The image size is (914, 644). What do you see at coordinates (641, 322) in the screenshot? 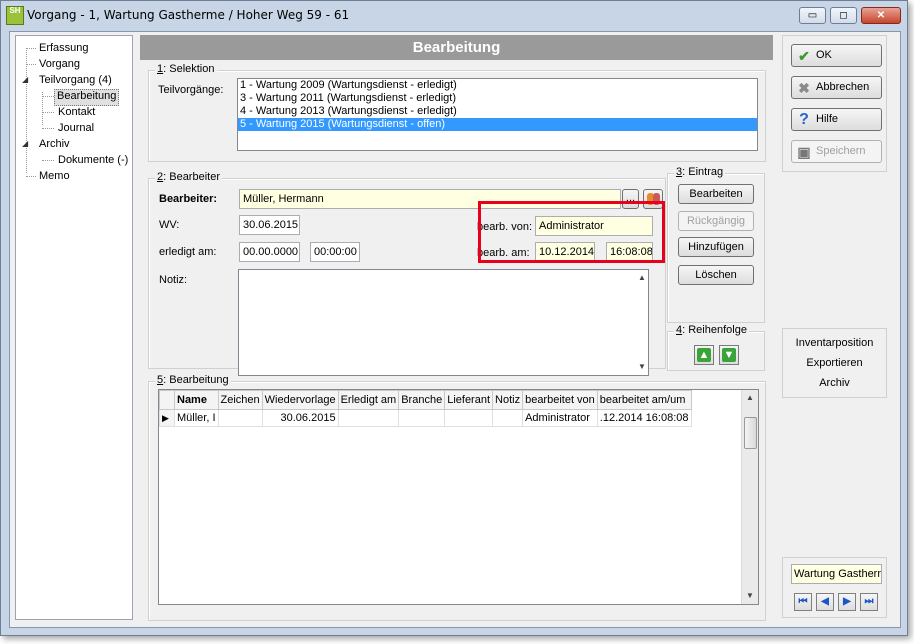
I see `notiz-scrollbar: ▲ ▼` at bounding box center [641, 322].